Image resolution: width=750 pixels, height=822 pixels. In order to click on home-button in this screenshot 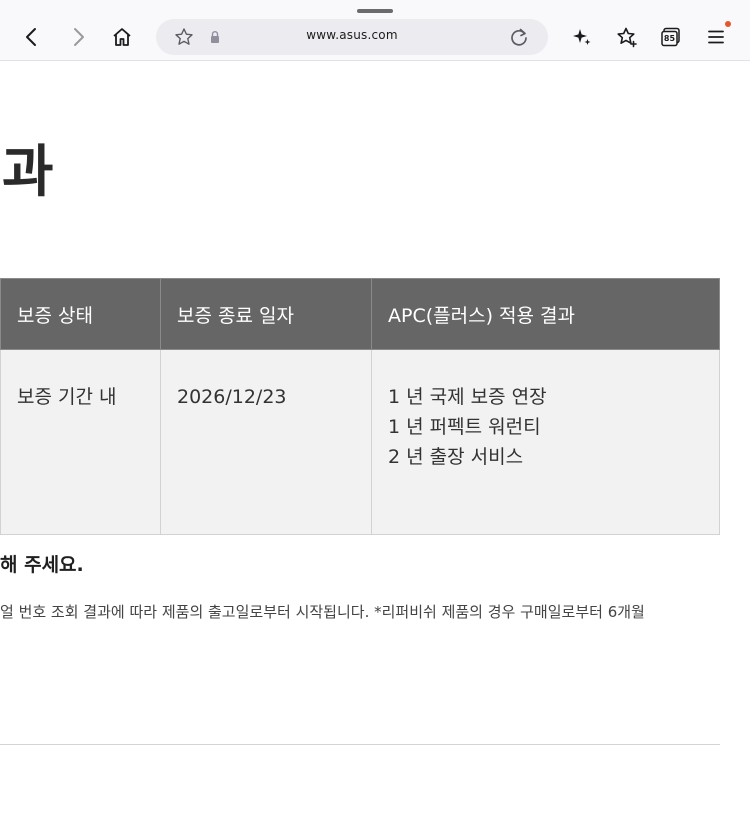, I will do `click(122, 37)`.